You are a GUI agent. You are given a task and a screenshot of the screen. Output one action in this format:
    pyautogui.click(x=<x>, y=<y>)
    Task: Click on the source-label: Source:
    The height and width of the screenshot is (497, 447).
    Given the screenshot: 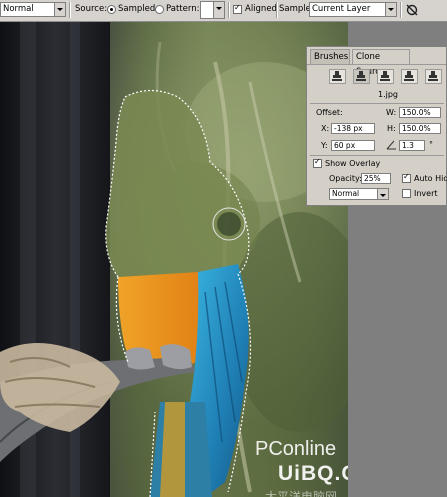 What is the action you would take?
    pyautogui.click(x=91, y=9)
    